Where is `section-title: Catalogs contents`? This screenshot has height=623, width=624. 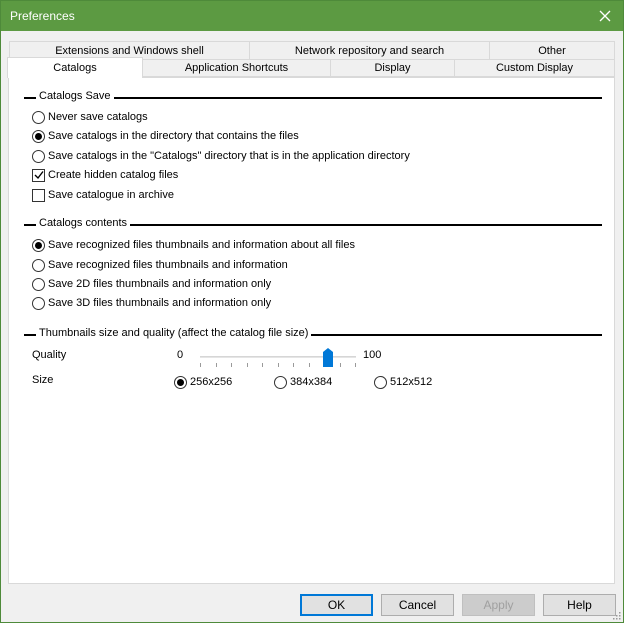
section-title: Catalogs contents is located at coordinates (83, 223).